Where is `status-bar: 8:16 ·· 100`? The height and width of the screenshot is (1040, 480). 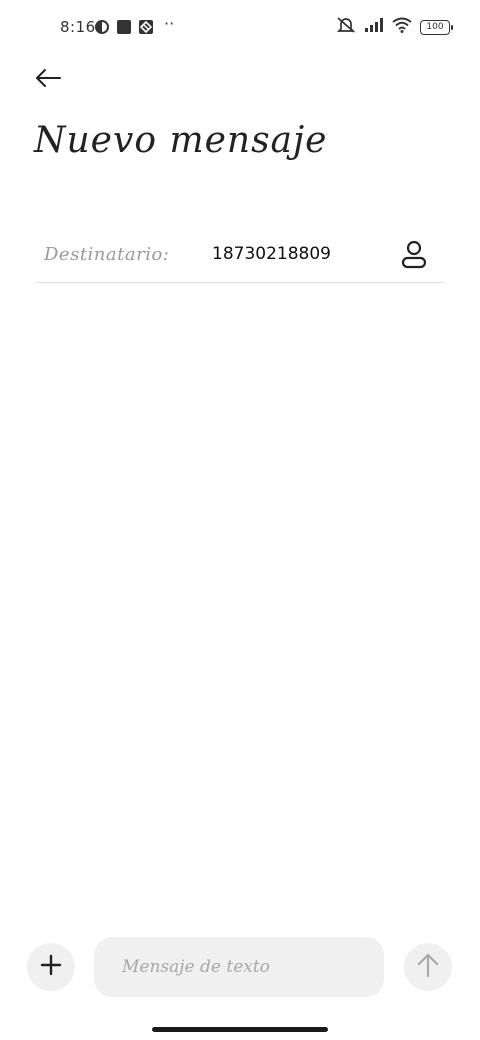 status-bar: 8:16 ·· 100 is located at coordinates (240, 28).